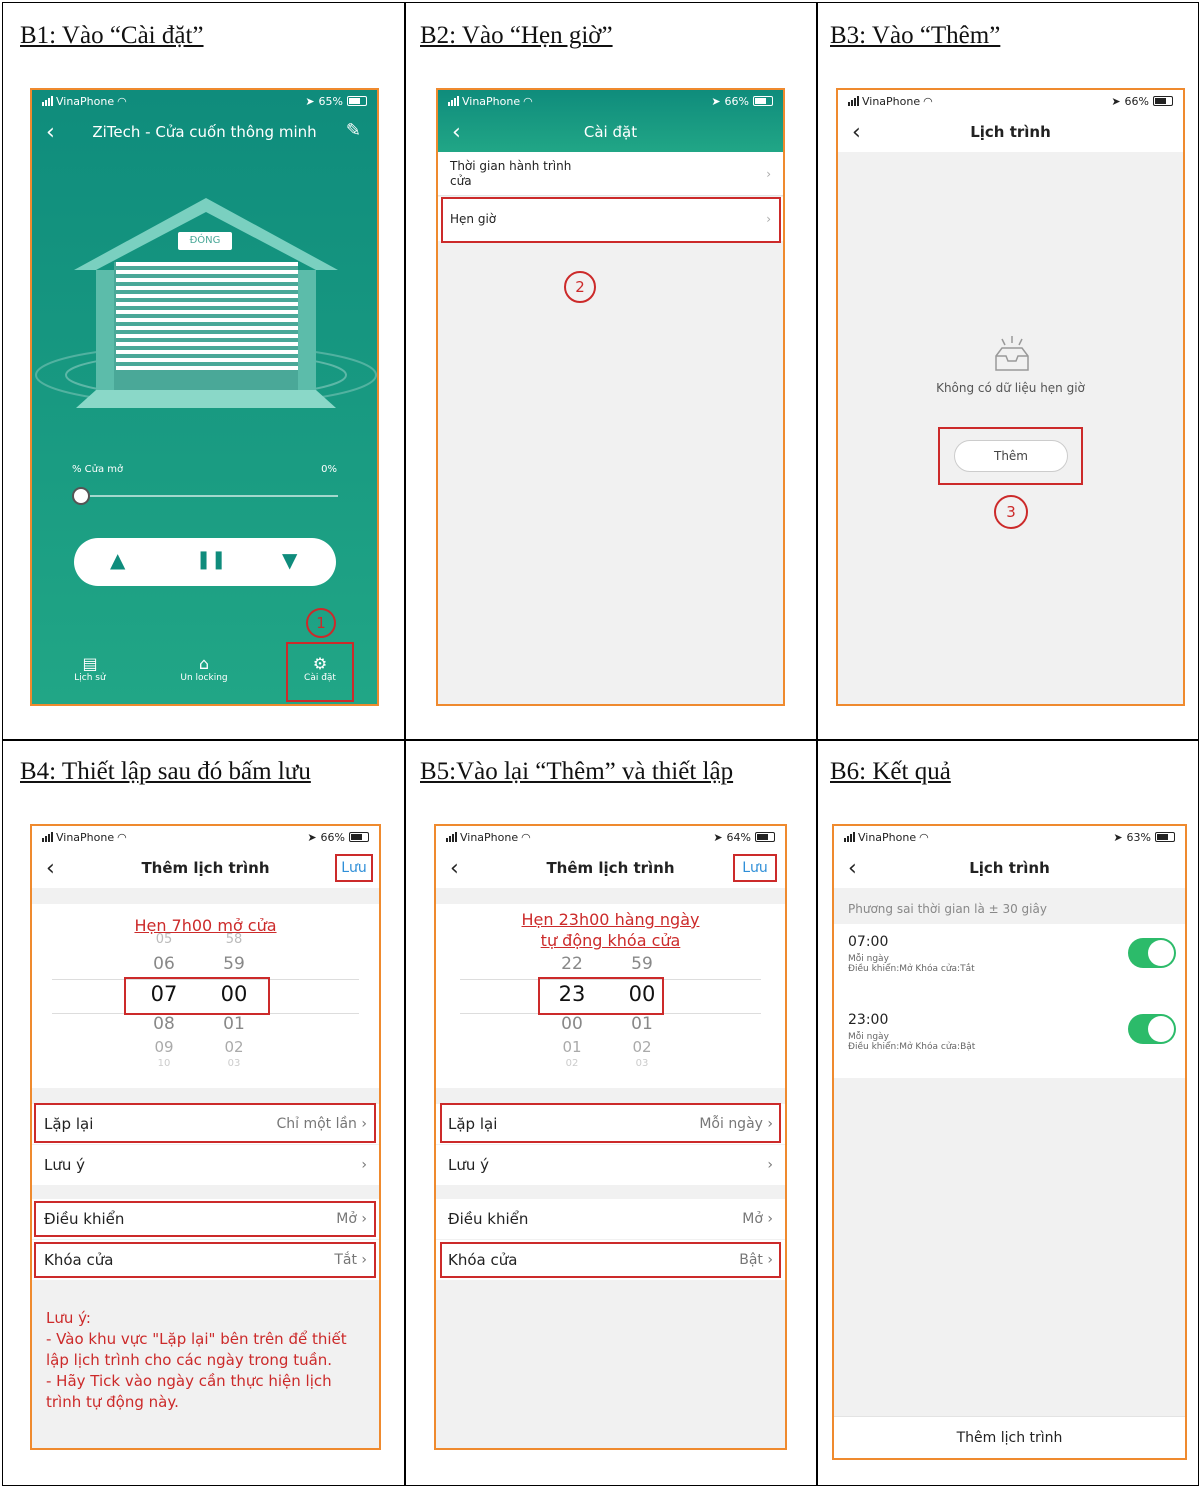 Image resolution: width=1201 pixels, height=1488 pixels. Describe the element at coordinates (206, 303) in the screenshot. I see `garage-illustration` at that location.